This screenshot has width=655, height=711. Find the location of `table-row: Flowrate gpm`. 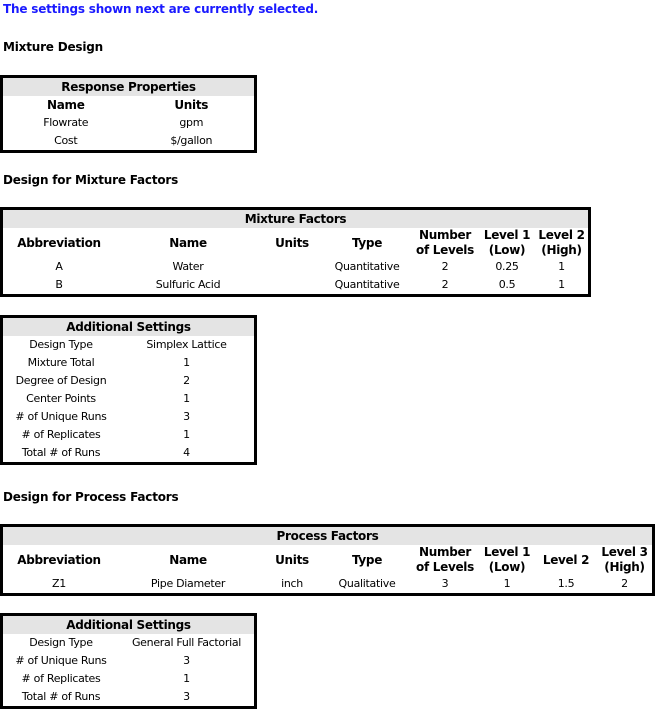

table-row: Flowrate gpm is located at coordinates (129, 123).